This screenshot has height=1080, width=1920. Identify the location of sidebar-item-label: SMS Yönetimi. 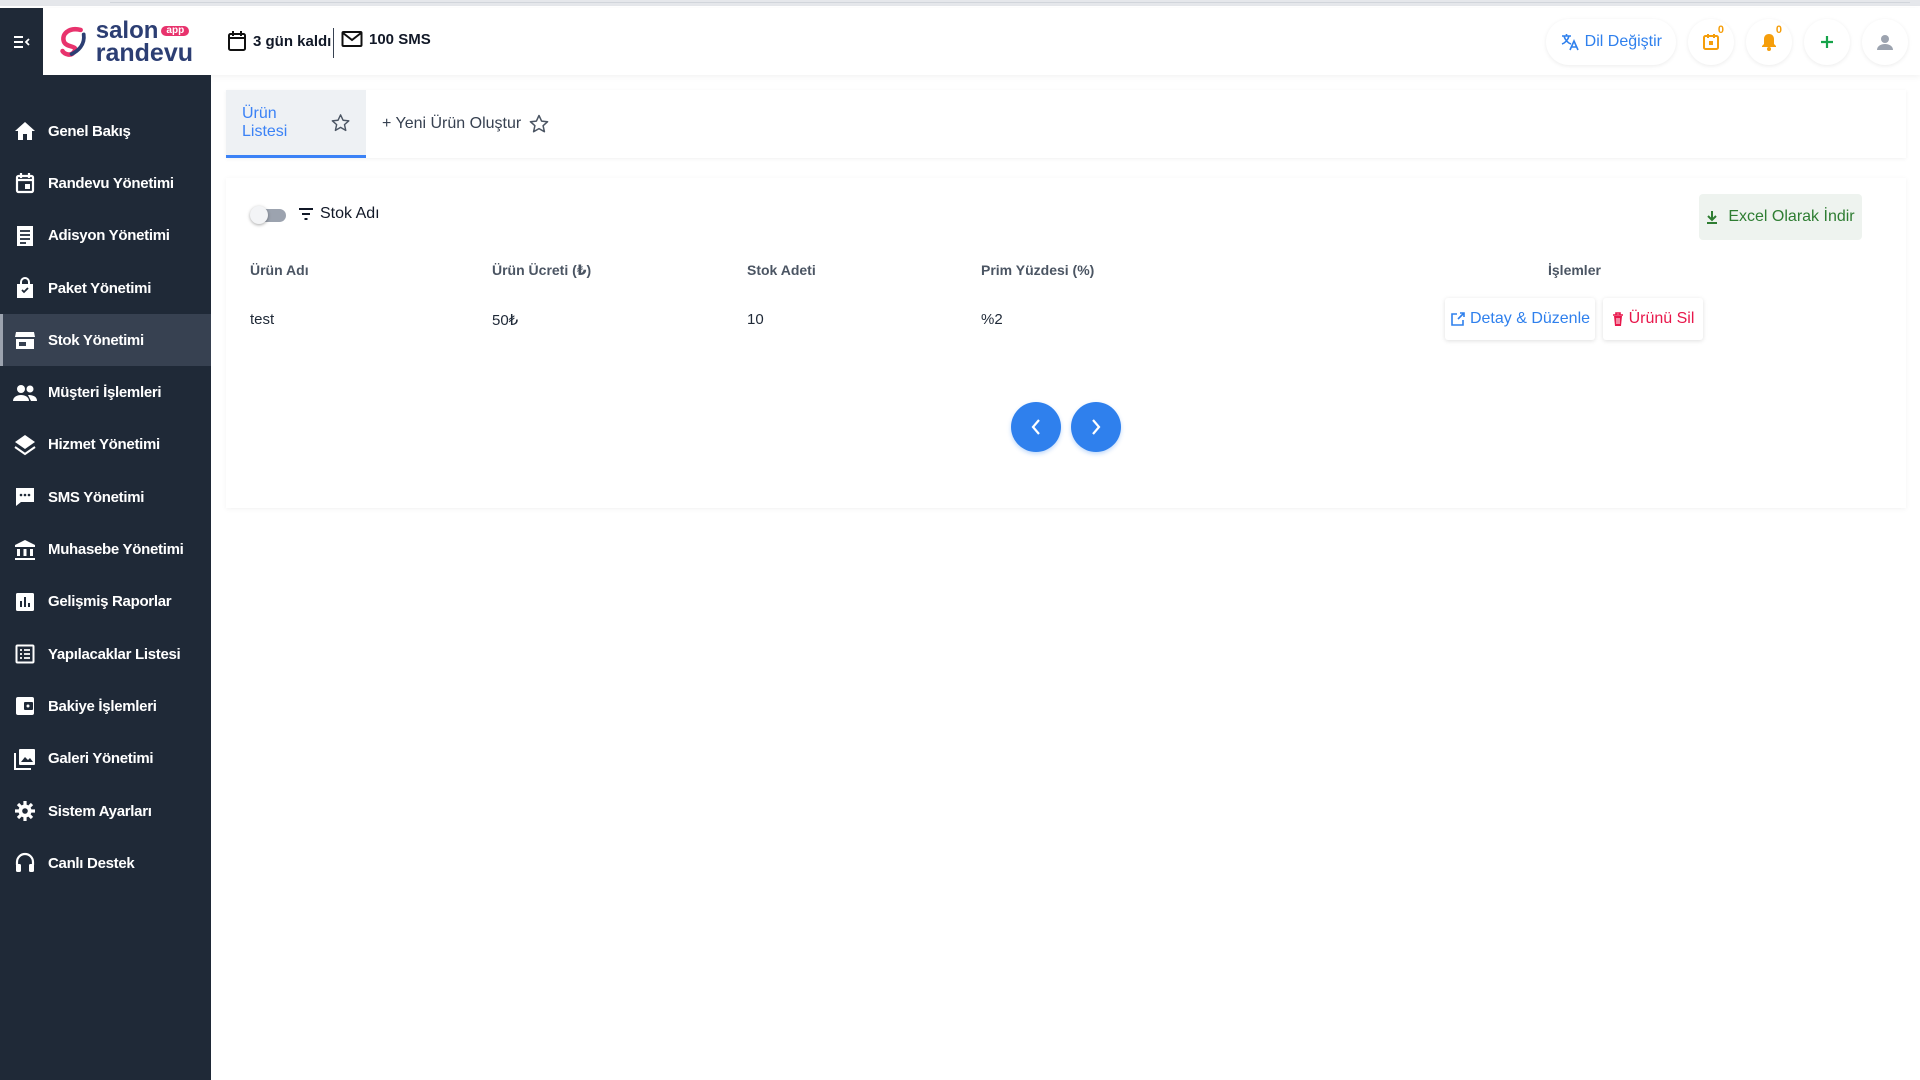
(96, 497).